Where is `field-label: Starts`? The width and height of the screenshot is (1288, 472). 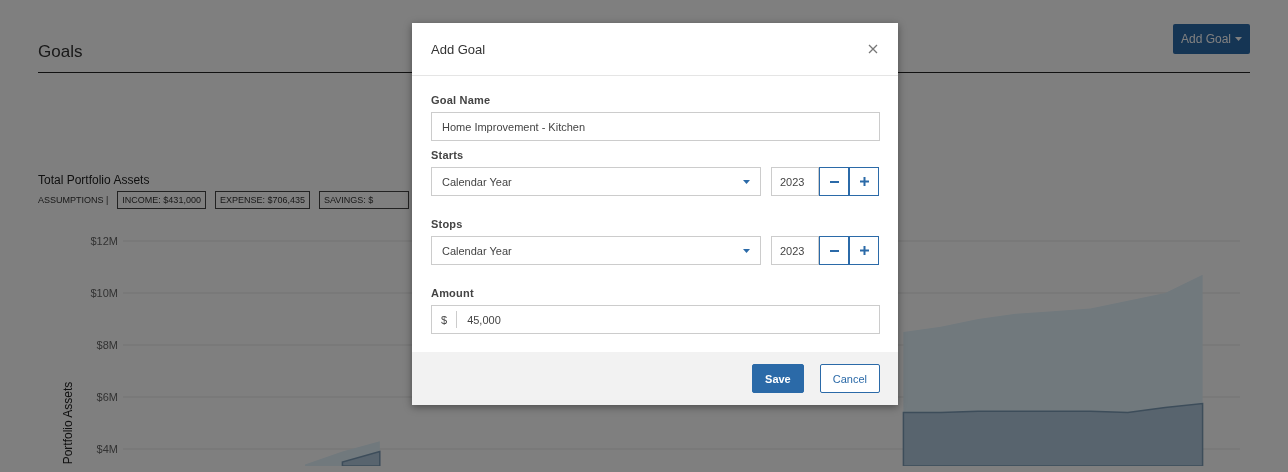 field-label: Starts is located at coordinates (448, 155).